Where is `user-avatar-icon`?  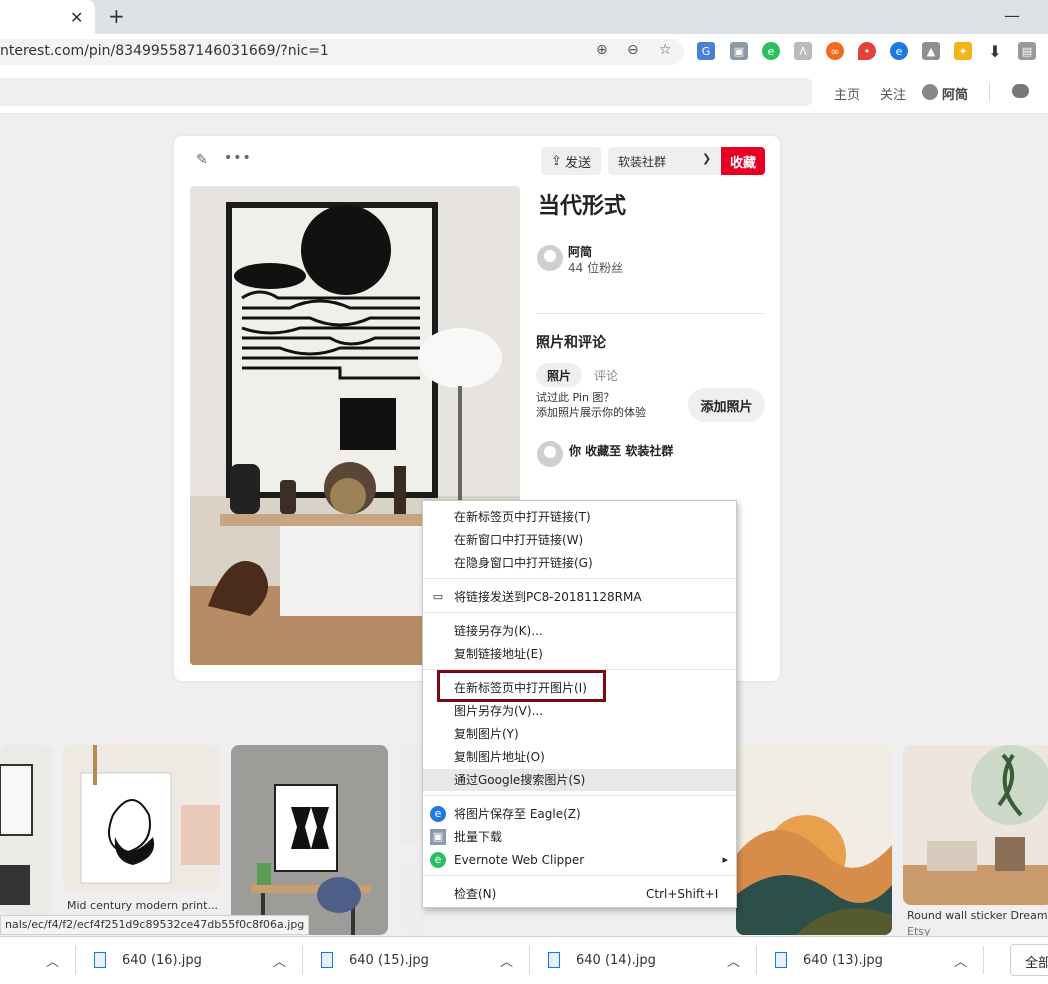
user-avatar-icon is located at coordinates (930, 92).